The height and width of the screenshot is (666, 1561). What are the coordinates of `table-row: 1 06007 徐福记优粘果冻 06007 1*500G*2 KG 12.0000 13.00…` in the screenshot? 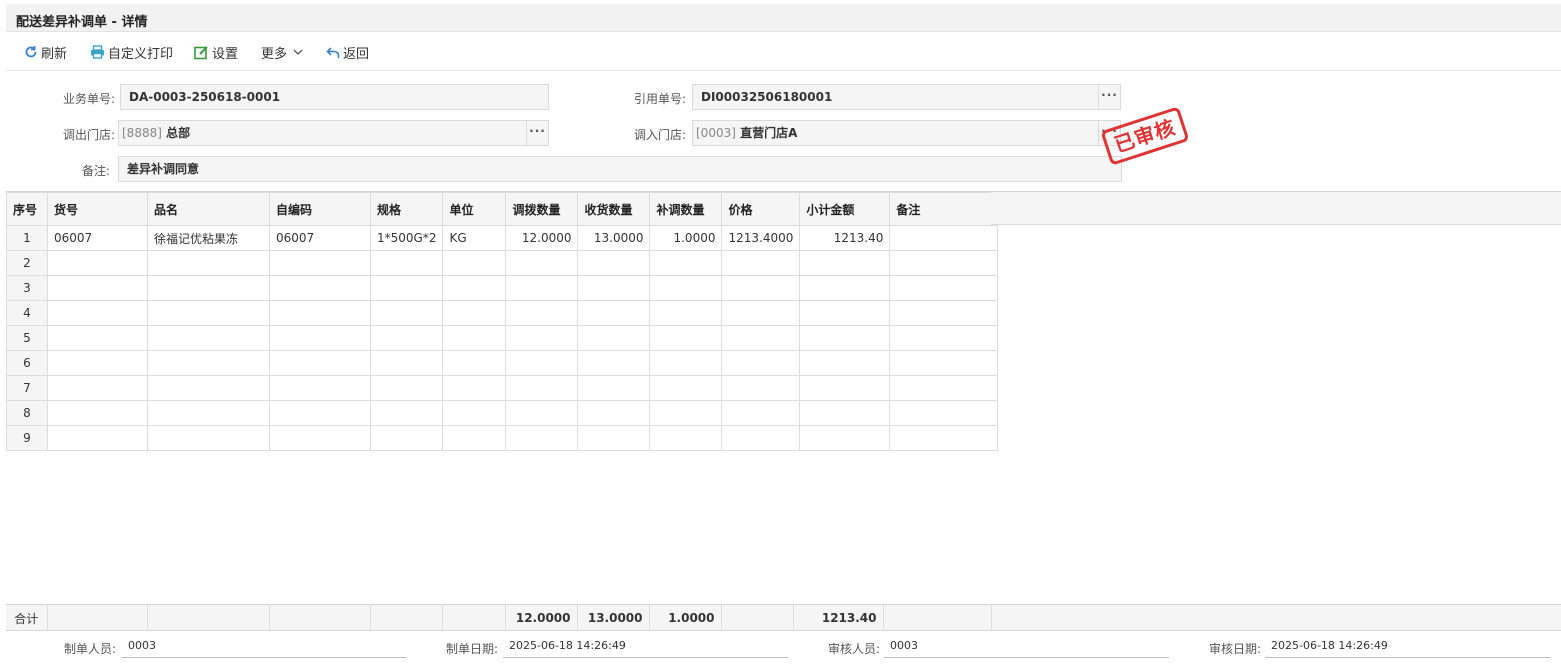 It's located at (502, 238).